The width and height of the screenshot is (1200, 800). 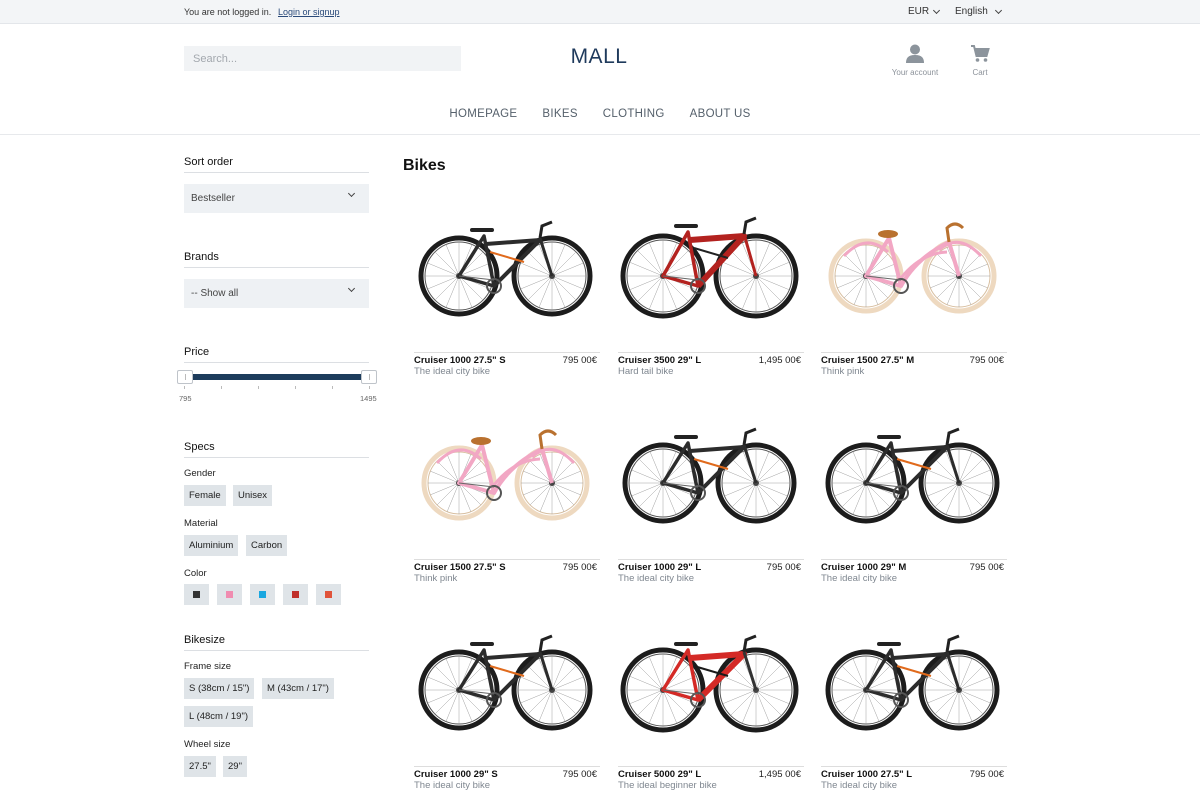 What do you see at coordinates (633, 114) in the screenshot?
I see `nav-clothing: CLOTHING` at bounding box center [633, 114].